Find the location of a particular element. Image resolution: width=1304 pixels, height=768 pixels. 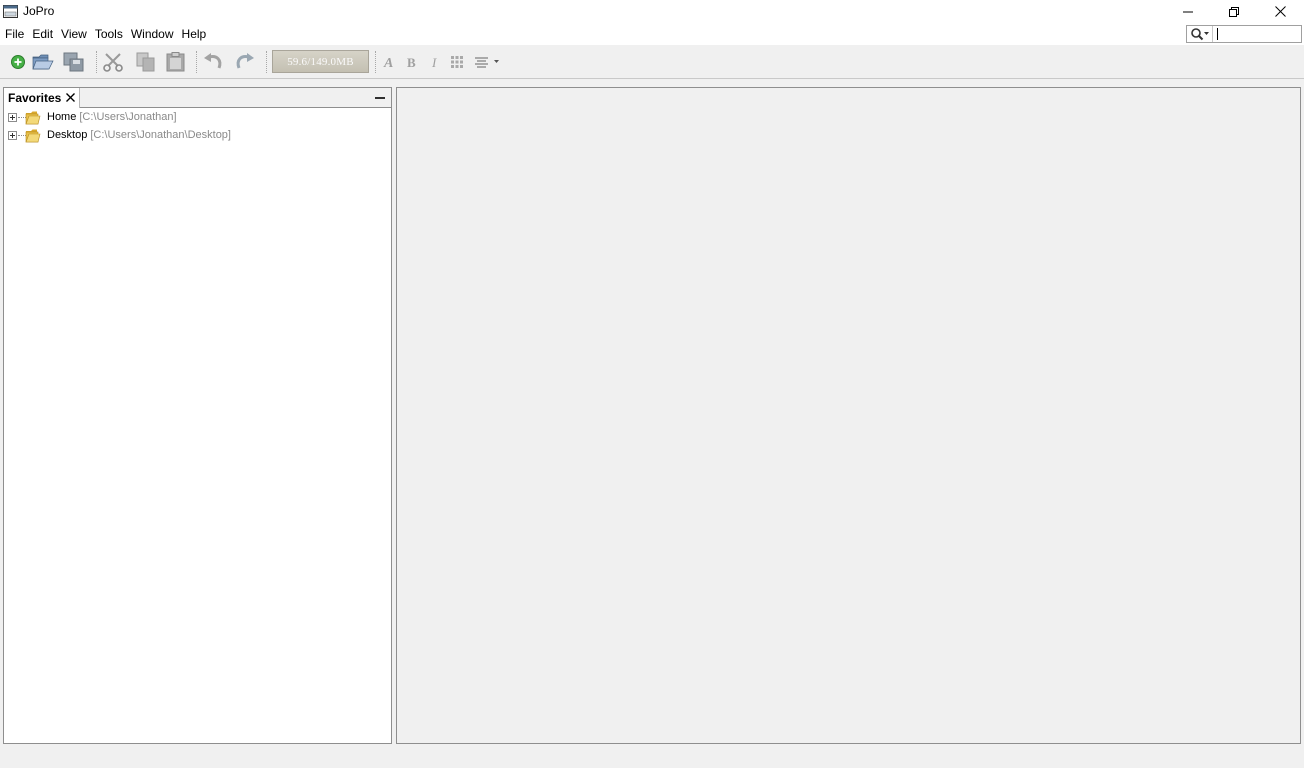

cut-icon is located at coordinates (113, 62).